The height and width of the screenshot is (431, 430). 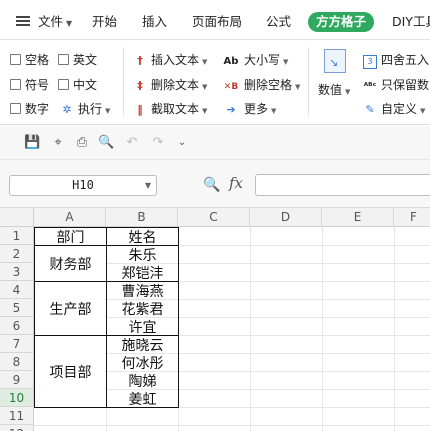 I want to click on tab-page-layout: 页面布局, so click(x=217, y=22).